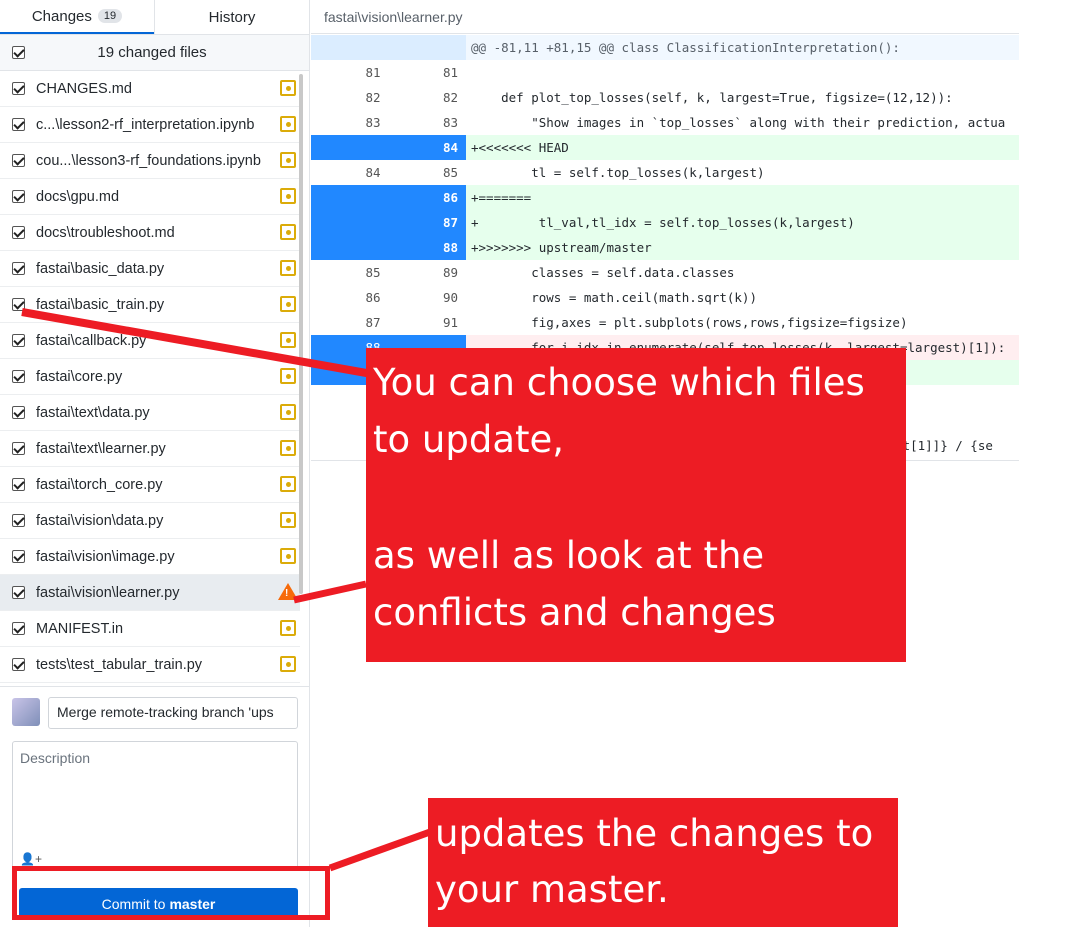 The width and height of the screenshot is (1074, 928). Describe the element at coordinates (665, 297) in the screenshot. I see `diff-line: 86 90 rows = math.ceil(math.sqrt(k))` at that location.